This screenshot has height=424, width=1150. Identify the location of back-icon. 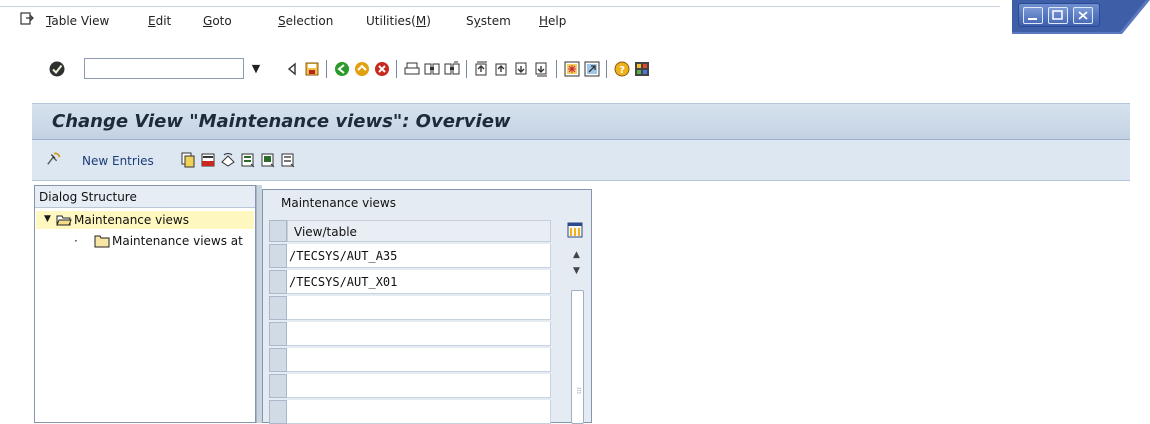
(342, 69).